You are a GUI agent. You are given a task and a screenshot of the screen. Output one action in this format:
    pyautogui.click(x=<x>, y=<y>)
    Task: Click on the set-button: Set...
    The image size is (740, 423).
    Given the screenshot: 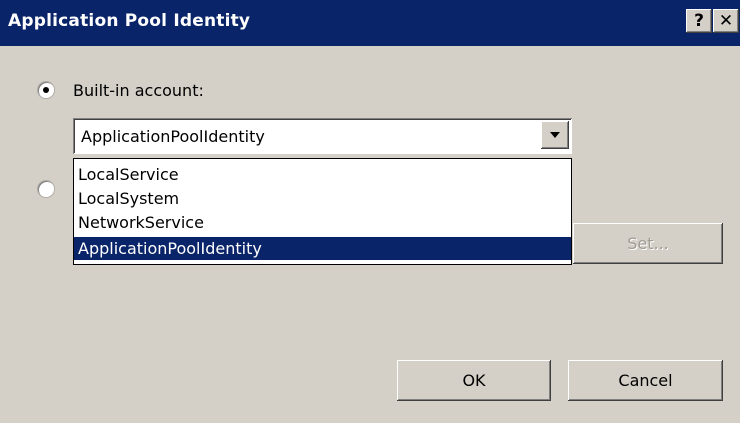 What is the action you would take?
    pyautogui.click(x=648, y=243)
    